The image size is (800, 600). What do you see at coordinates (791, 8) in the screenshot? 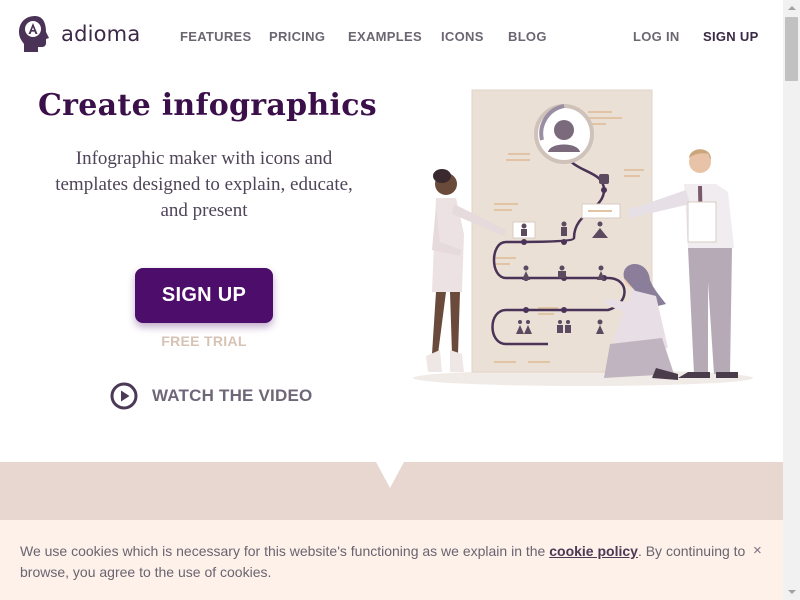
I see `scroll-up-arrow` at bounding box center [791, 8].